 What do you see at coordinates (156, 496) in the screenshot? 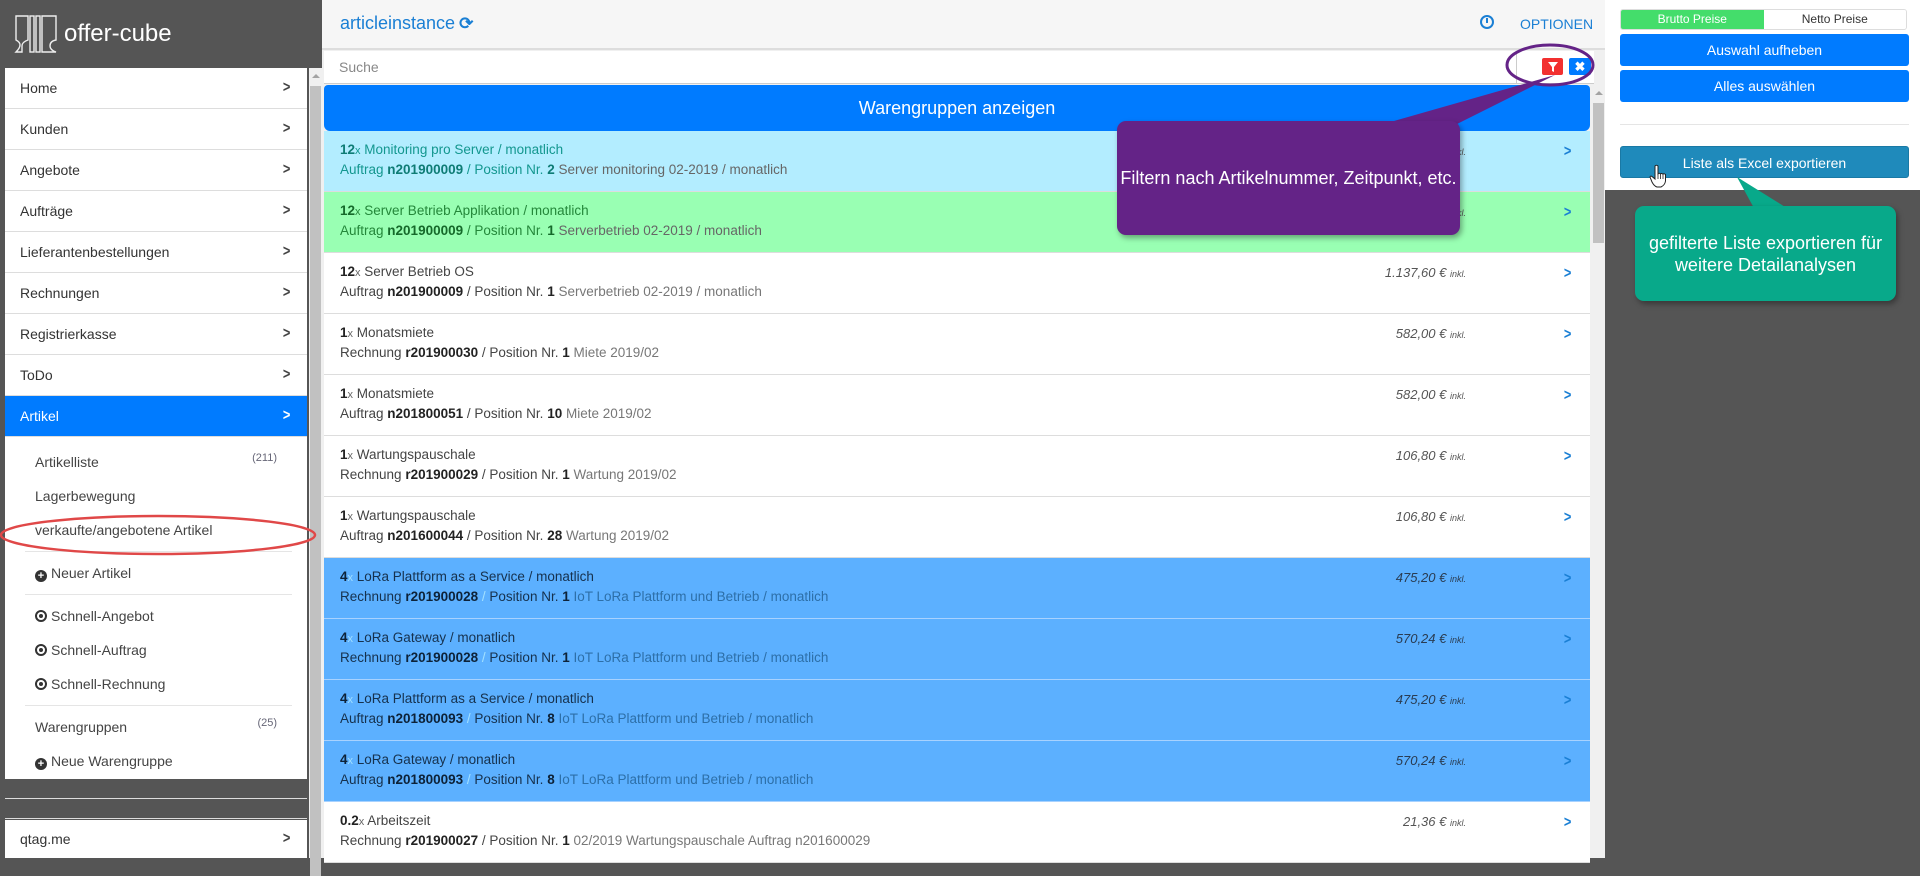
I see `submenu-lagerbewegung: Lagerbewegung` at bounding box center [156, 496].